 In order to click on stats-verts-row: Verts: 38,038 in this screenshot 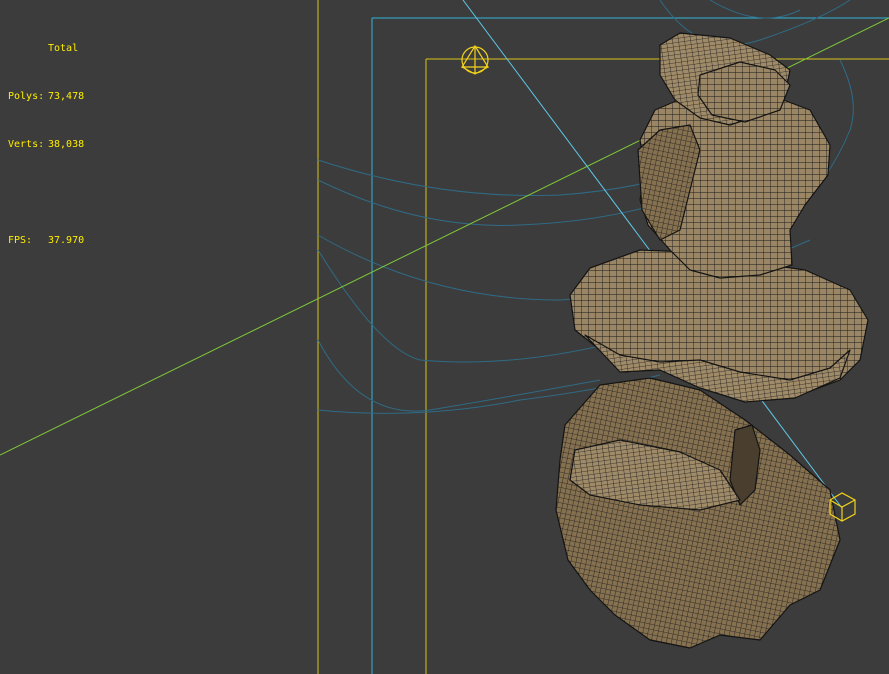, I will do `click(46, 145)`.